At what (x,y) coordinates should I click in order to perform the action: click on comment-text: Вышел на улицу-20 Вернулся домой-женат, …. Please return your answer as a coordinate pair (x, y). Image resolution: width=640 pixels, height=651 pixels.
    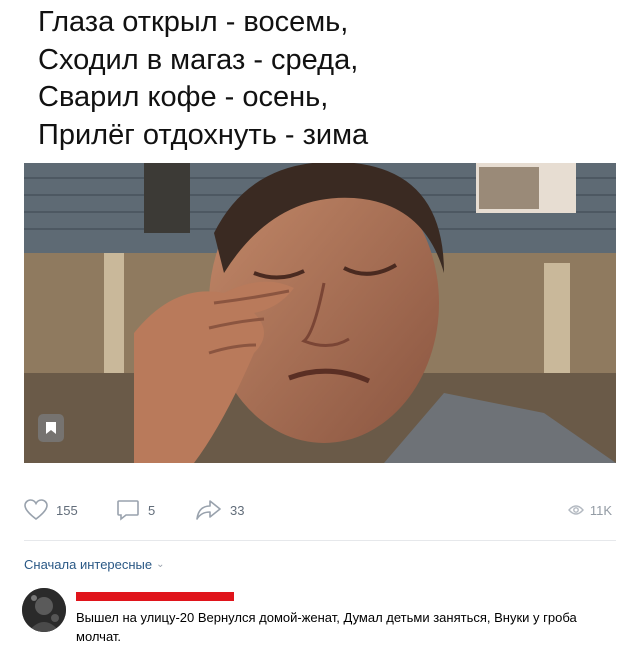
    Looking at the image, I should click on (326, 627).